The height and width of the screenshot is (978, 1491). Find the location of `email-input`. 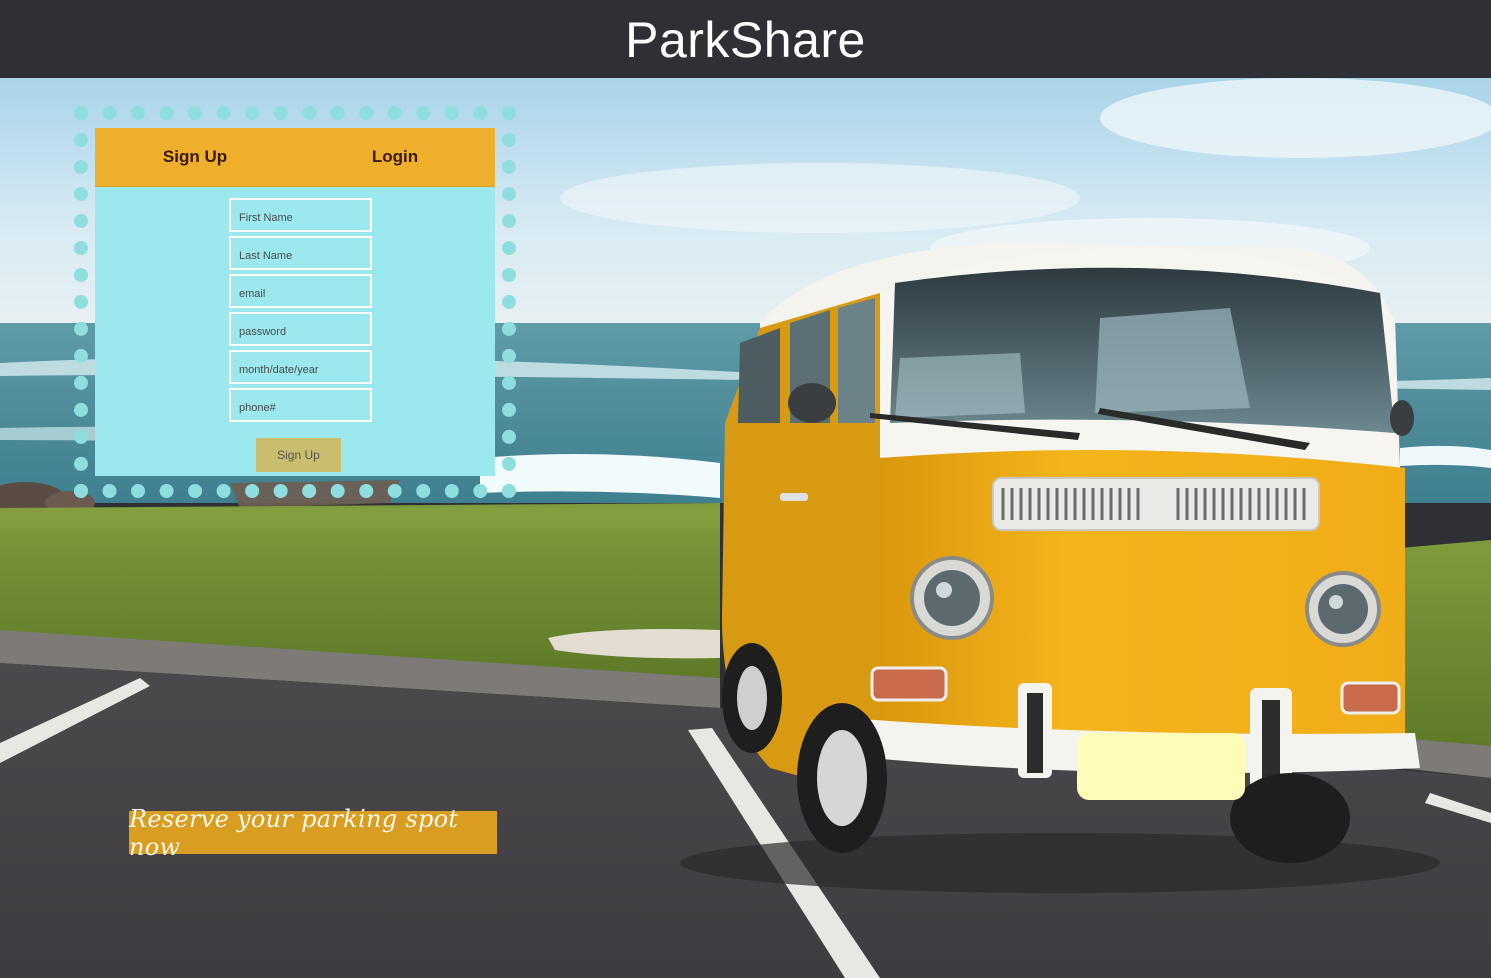

email-input is located at coordinates (300, 291).